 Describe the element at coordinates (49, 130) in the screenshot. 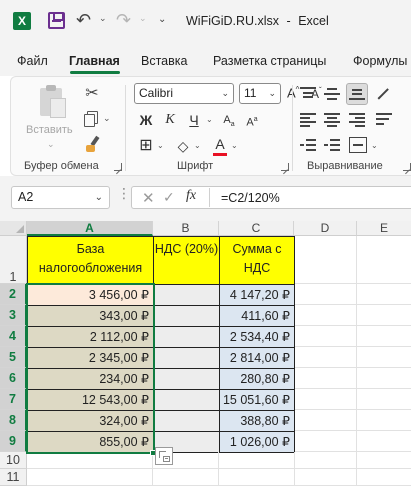

I see `paste-button-label: Вставить` at that location.